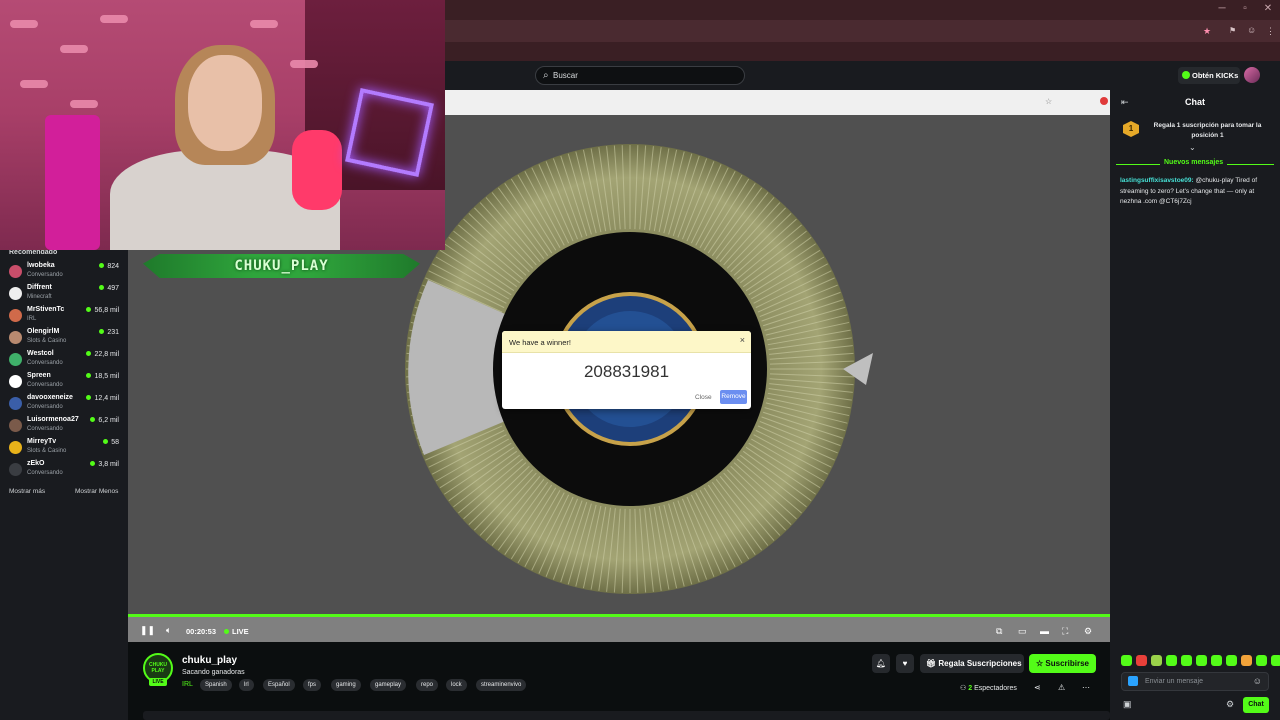 The image size is (1280, 720). What do you see at coordinates (47, 341) in the screenshot?
I see `sidebar-item-category: Slots & Casino` at bounding box center [47, 341].